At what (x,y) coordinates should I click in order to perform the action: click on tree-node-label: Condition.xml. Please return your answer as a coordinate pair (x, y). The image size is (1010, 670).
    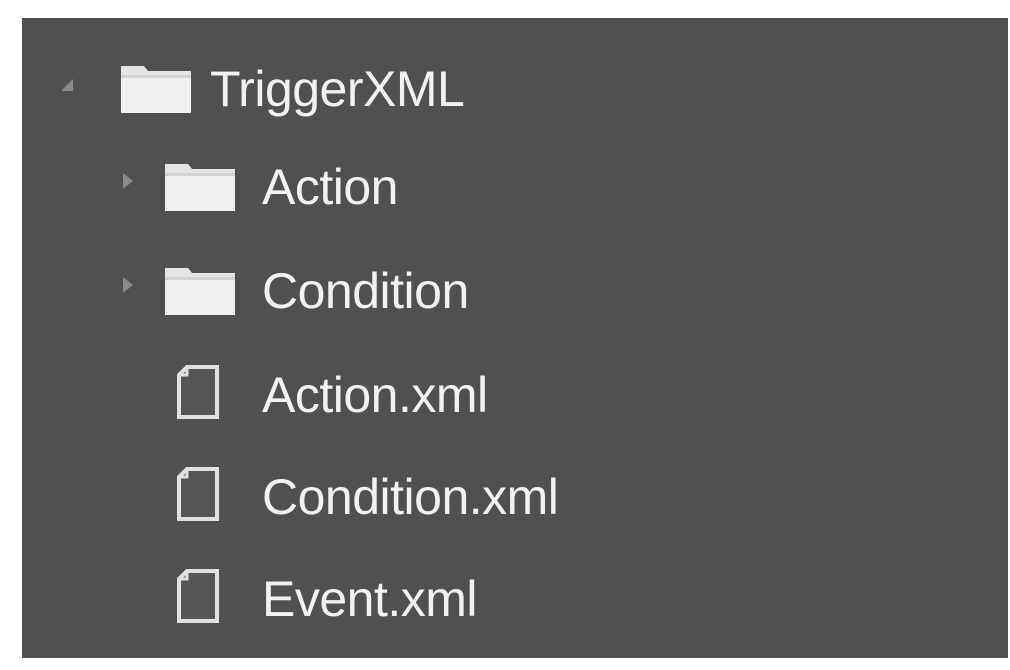
    Looking at the image, I should click on (410, 497).